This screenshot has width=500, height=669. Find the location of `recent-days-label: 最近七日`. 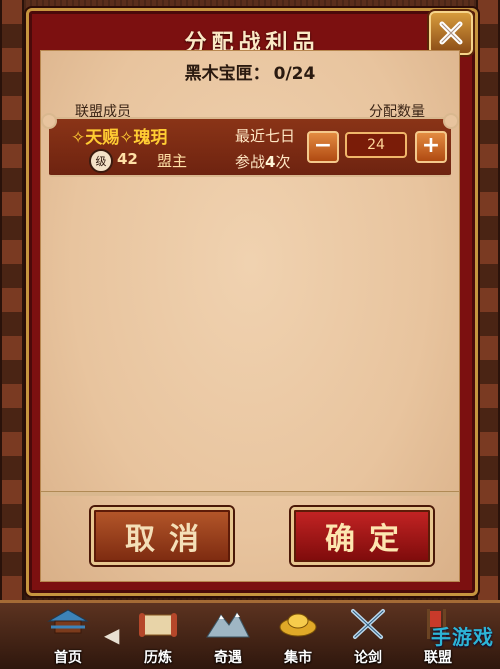

recent-days-label: 最近七日 is located at coordinates (265, 136).